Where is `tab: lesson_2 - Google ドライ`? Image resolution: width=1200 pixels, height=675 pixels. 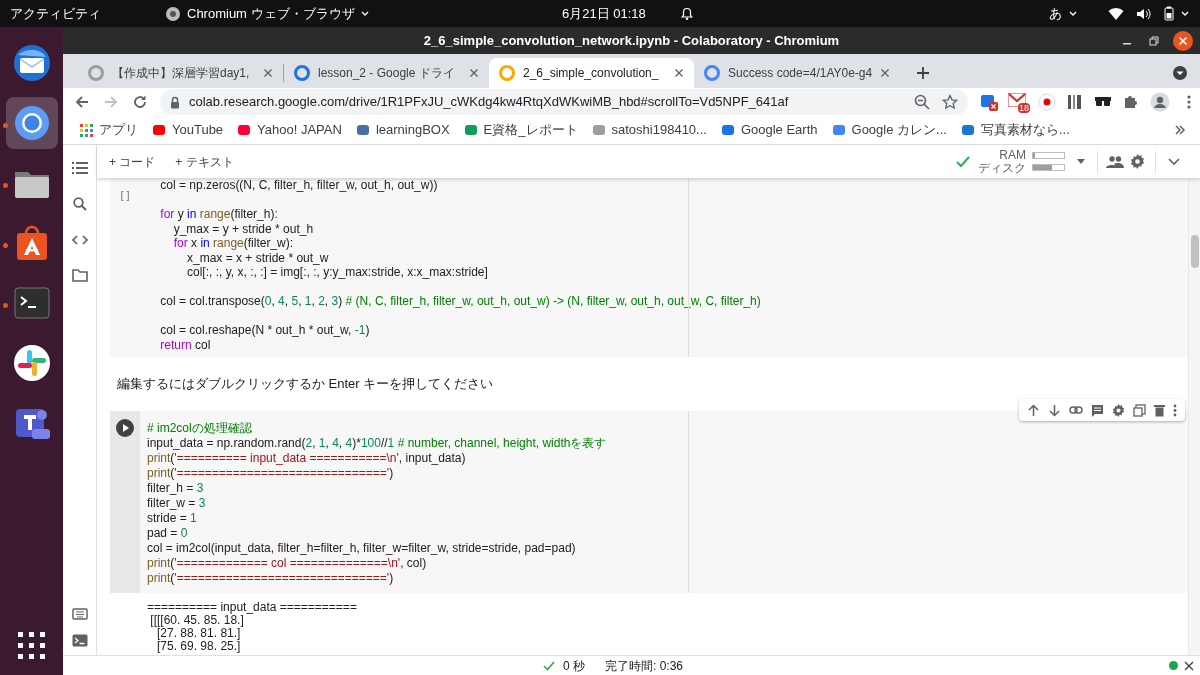
tab: lesson_2 - Google ドライ is located at coordinates (386, 73).